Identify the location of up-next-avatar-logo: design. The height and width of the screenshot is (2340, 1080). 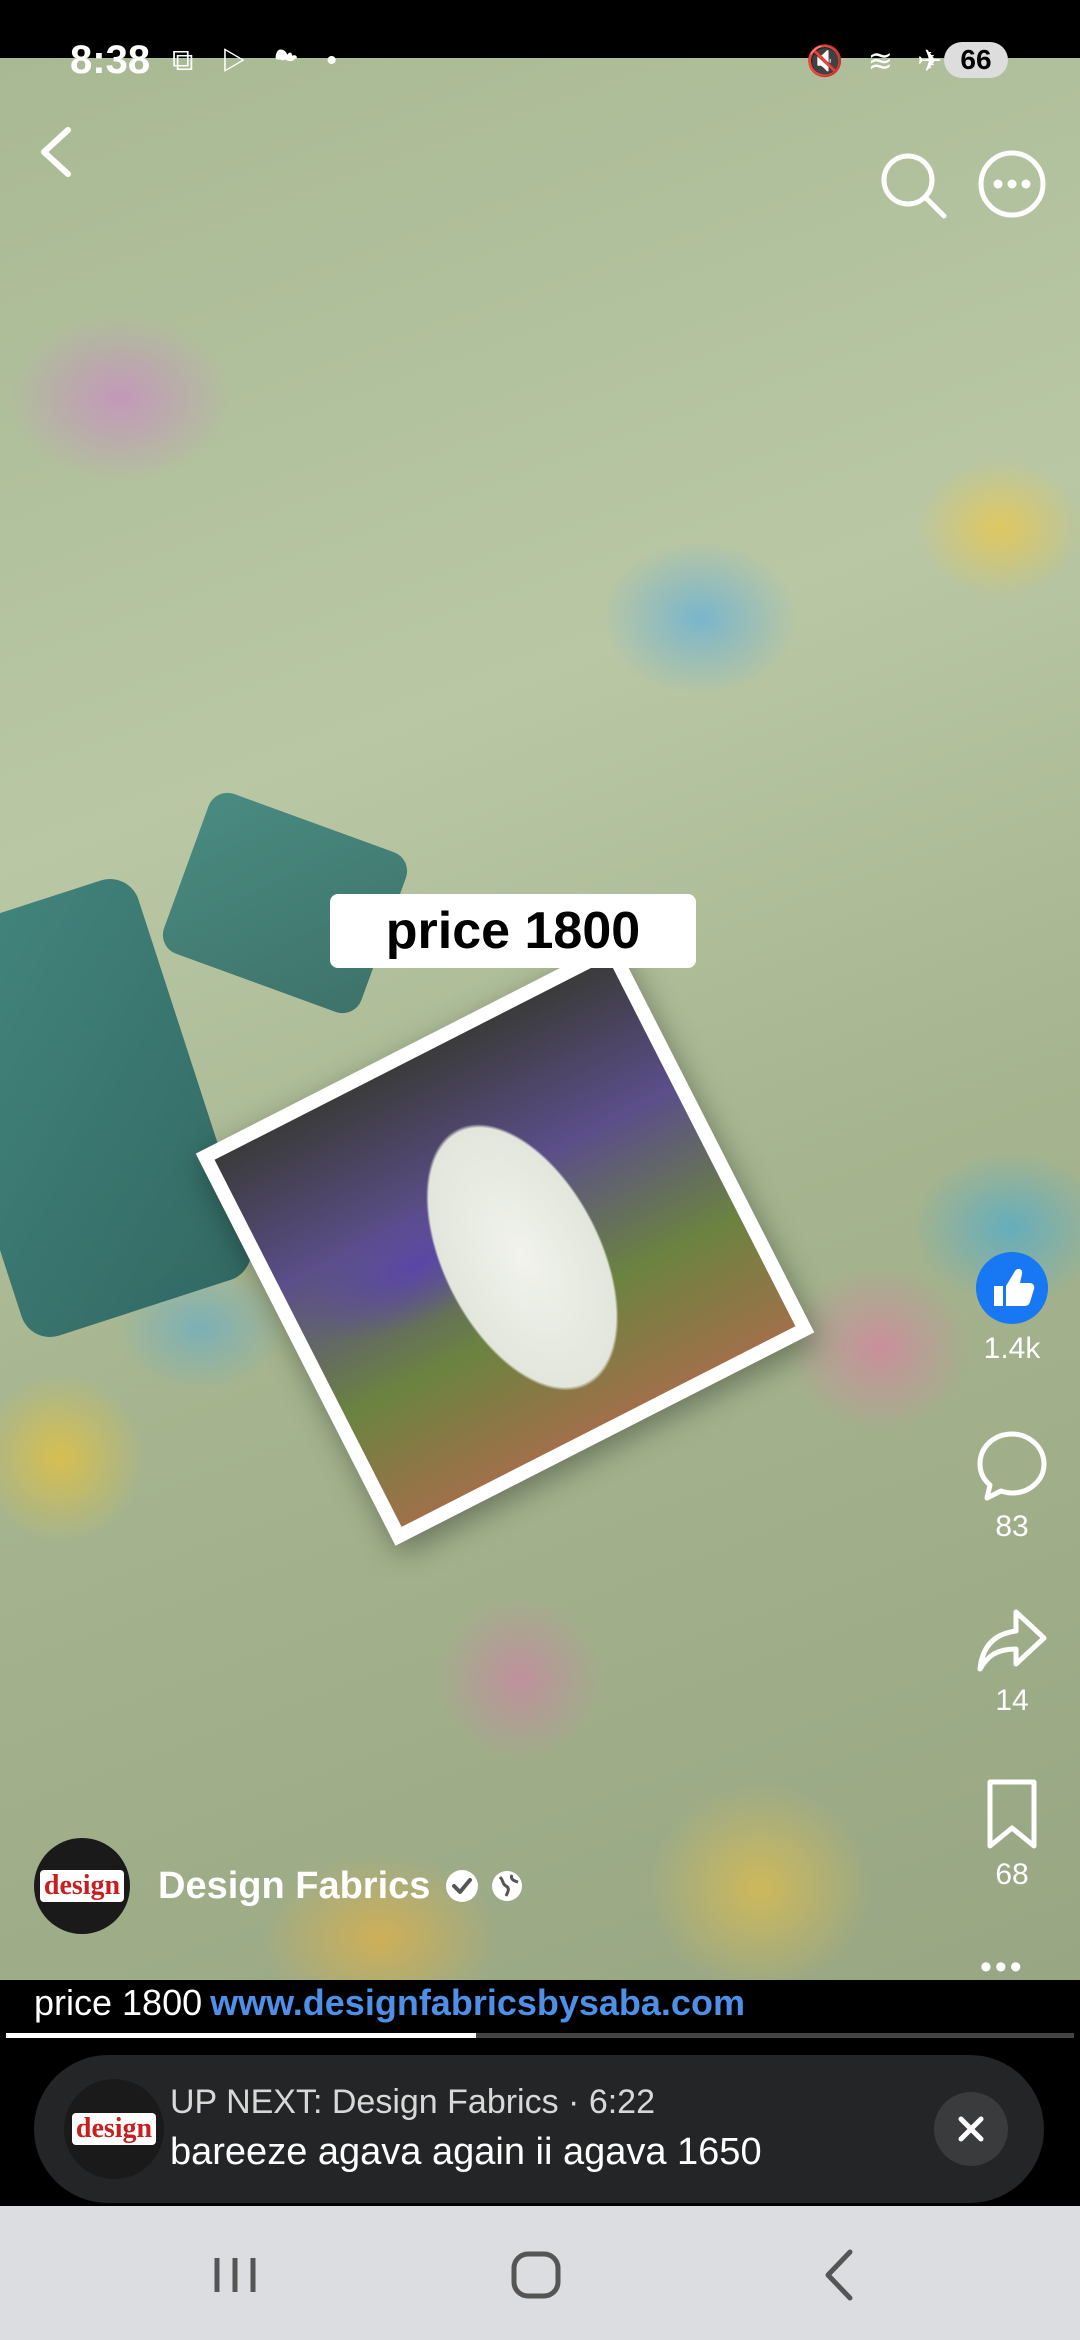
(114, 2129).